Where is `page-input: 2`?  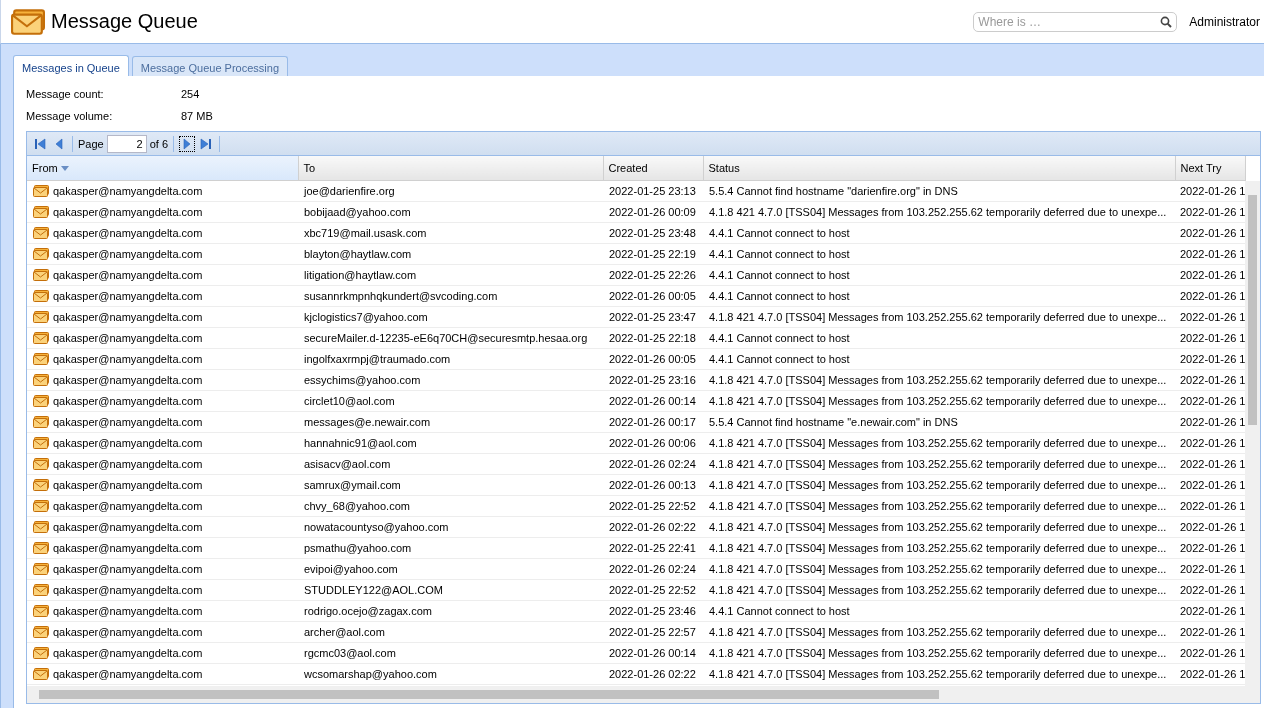 page-input: 2 is located at coordinates (126, 143).